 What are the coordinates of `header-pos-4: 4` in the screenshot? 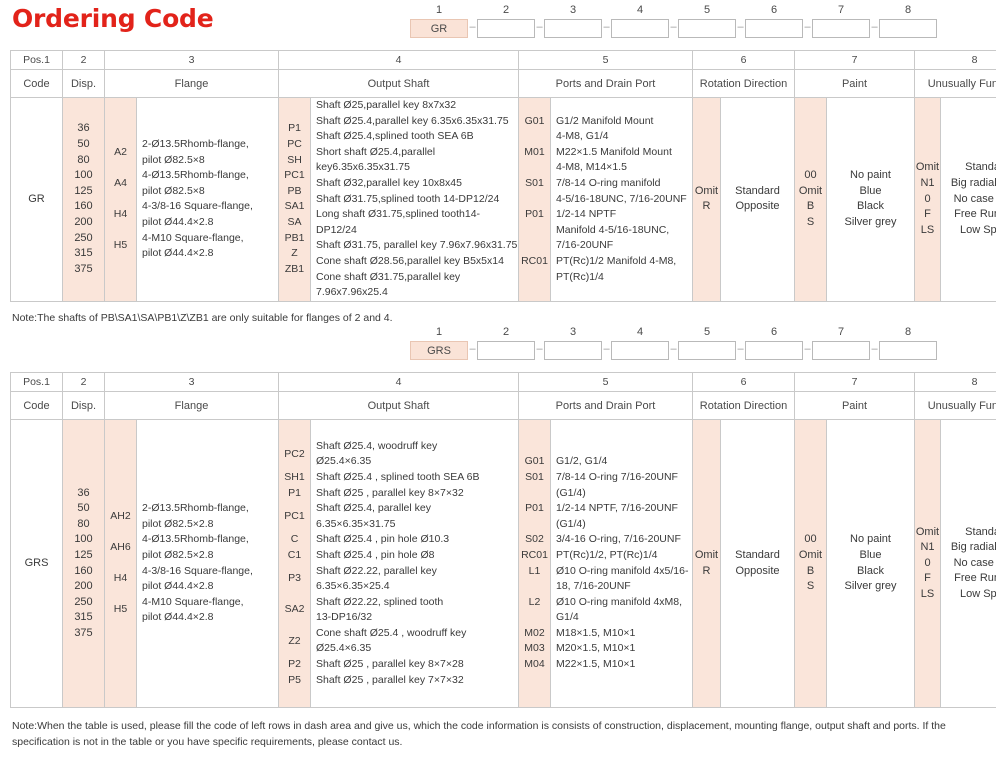 It's located at (398, 382).